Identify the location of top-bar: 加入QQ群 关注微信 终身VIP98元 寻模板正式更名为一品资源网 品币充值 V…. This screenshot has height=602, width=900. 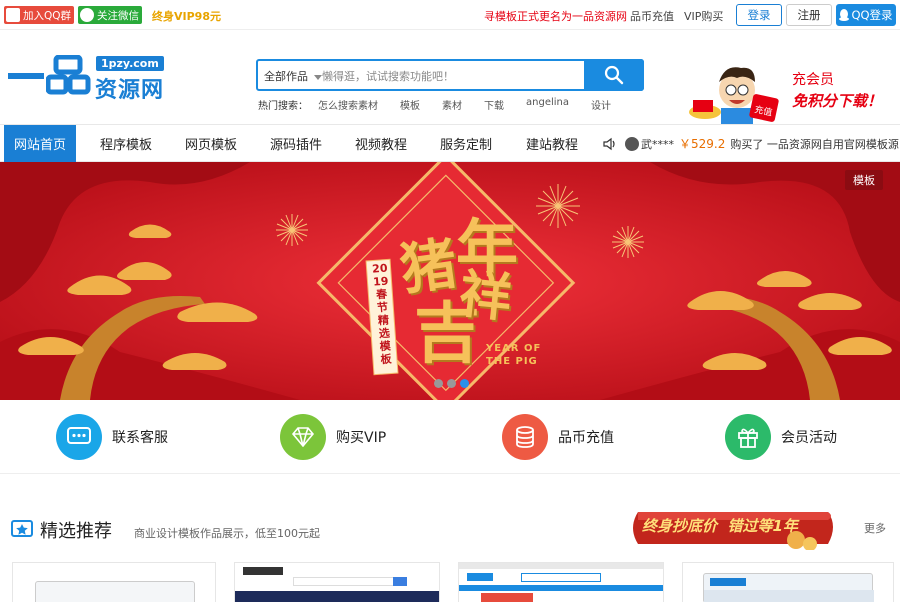
(450, 15).